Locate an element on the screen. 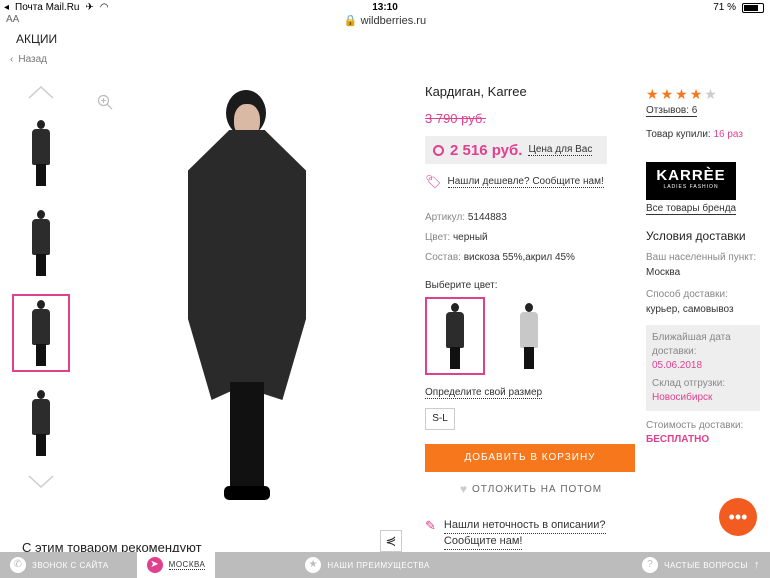 This screenshot has width=770, height=578. city-select-button: ➤ МОСКВА is located at coordinates (176, 565).